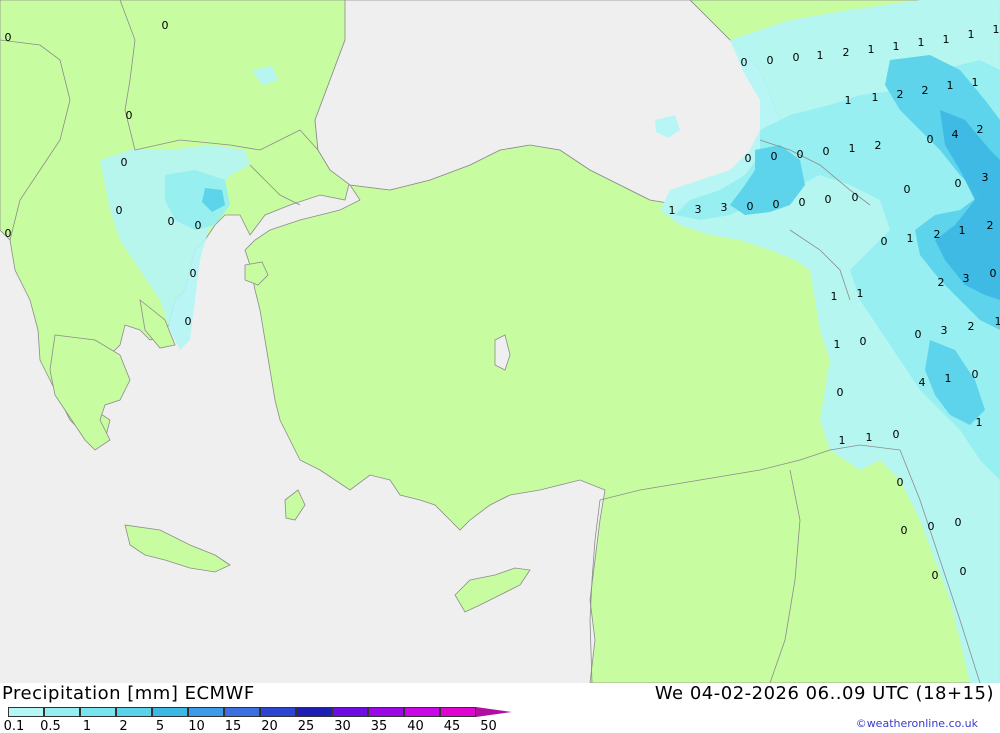 The height and width of the screenshot is (733, 1000). What do you see at coordinates (233, 726) in the screenshot?
I see `legend-tick-label: 15` at bounding box center [233, 726].